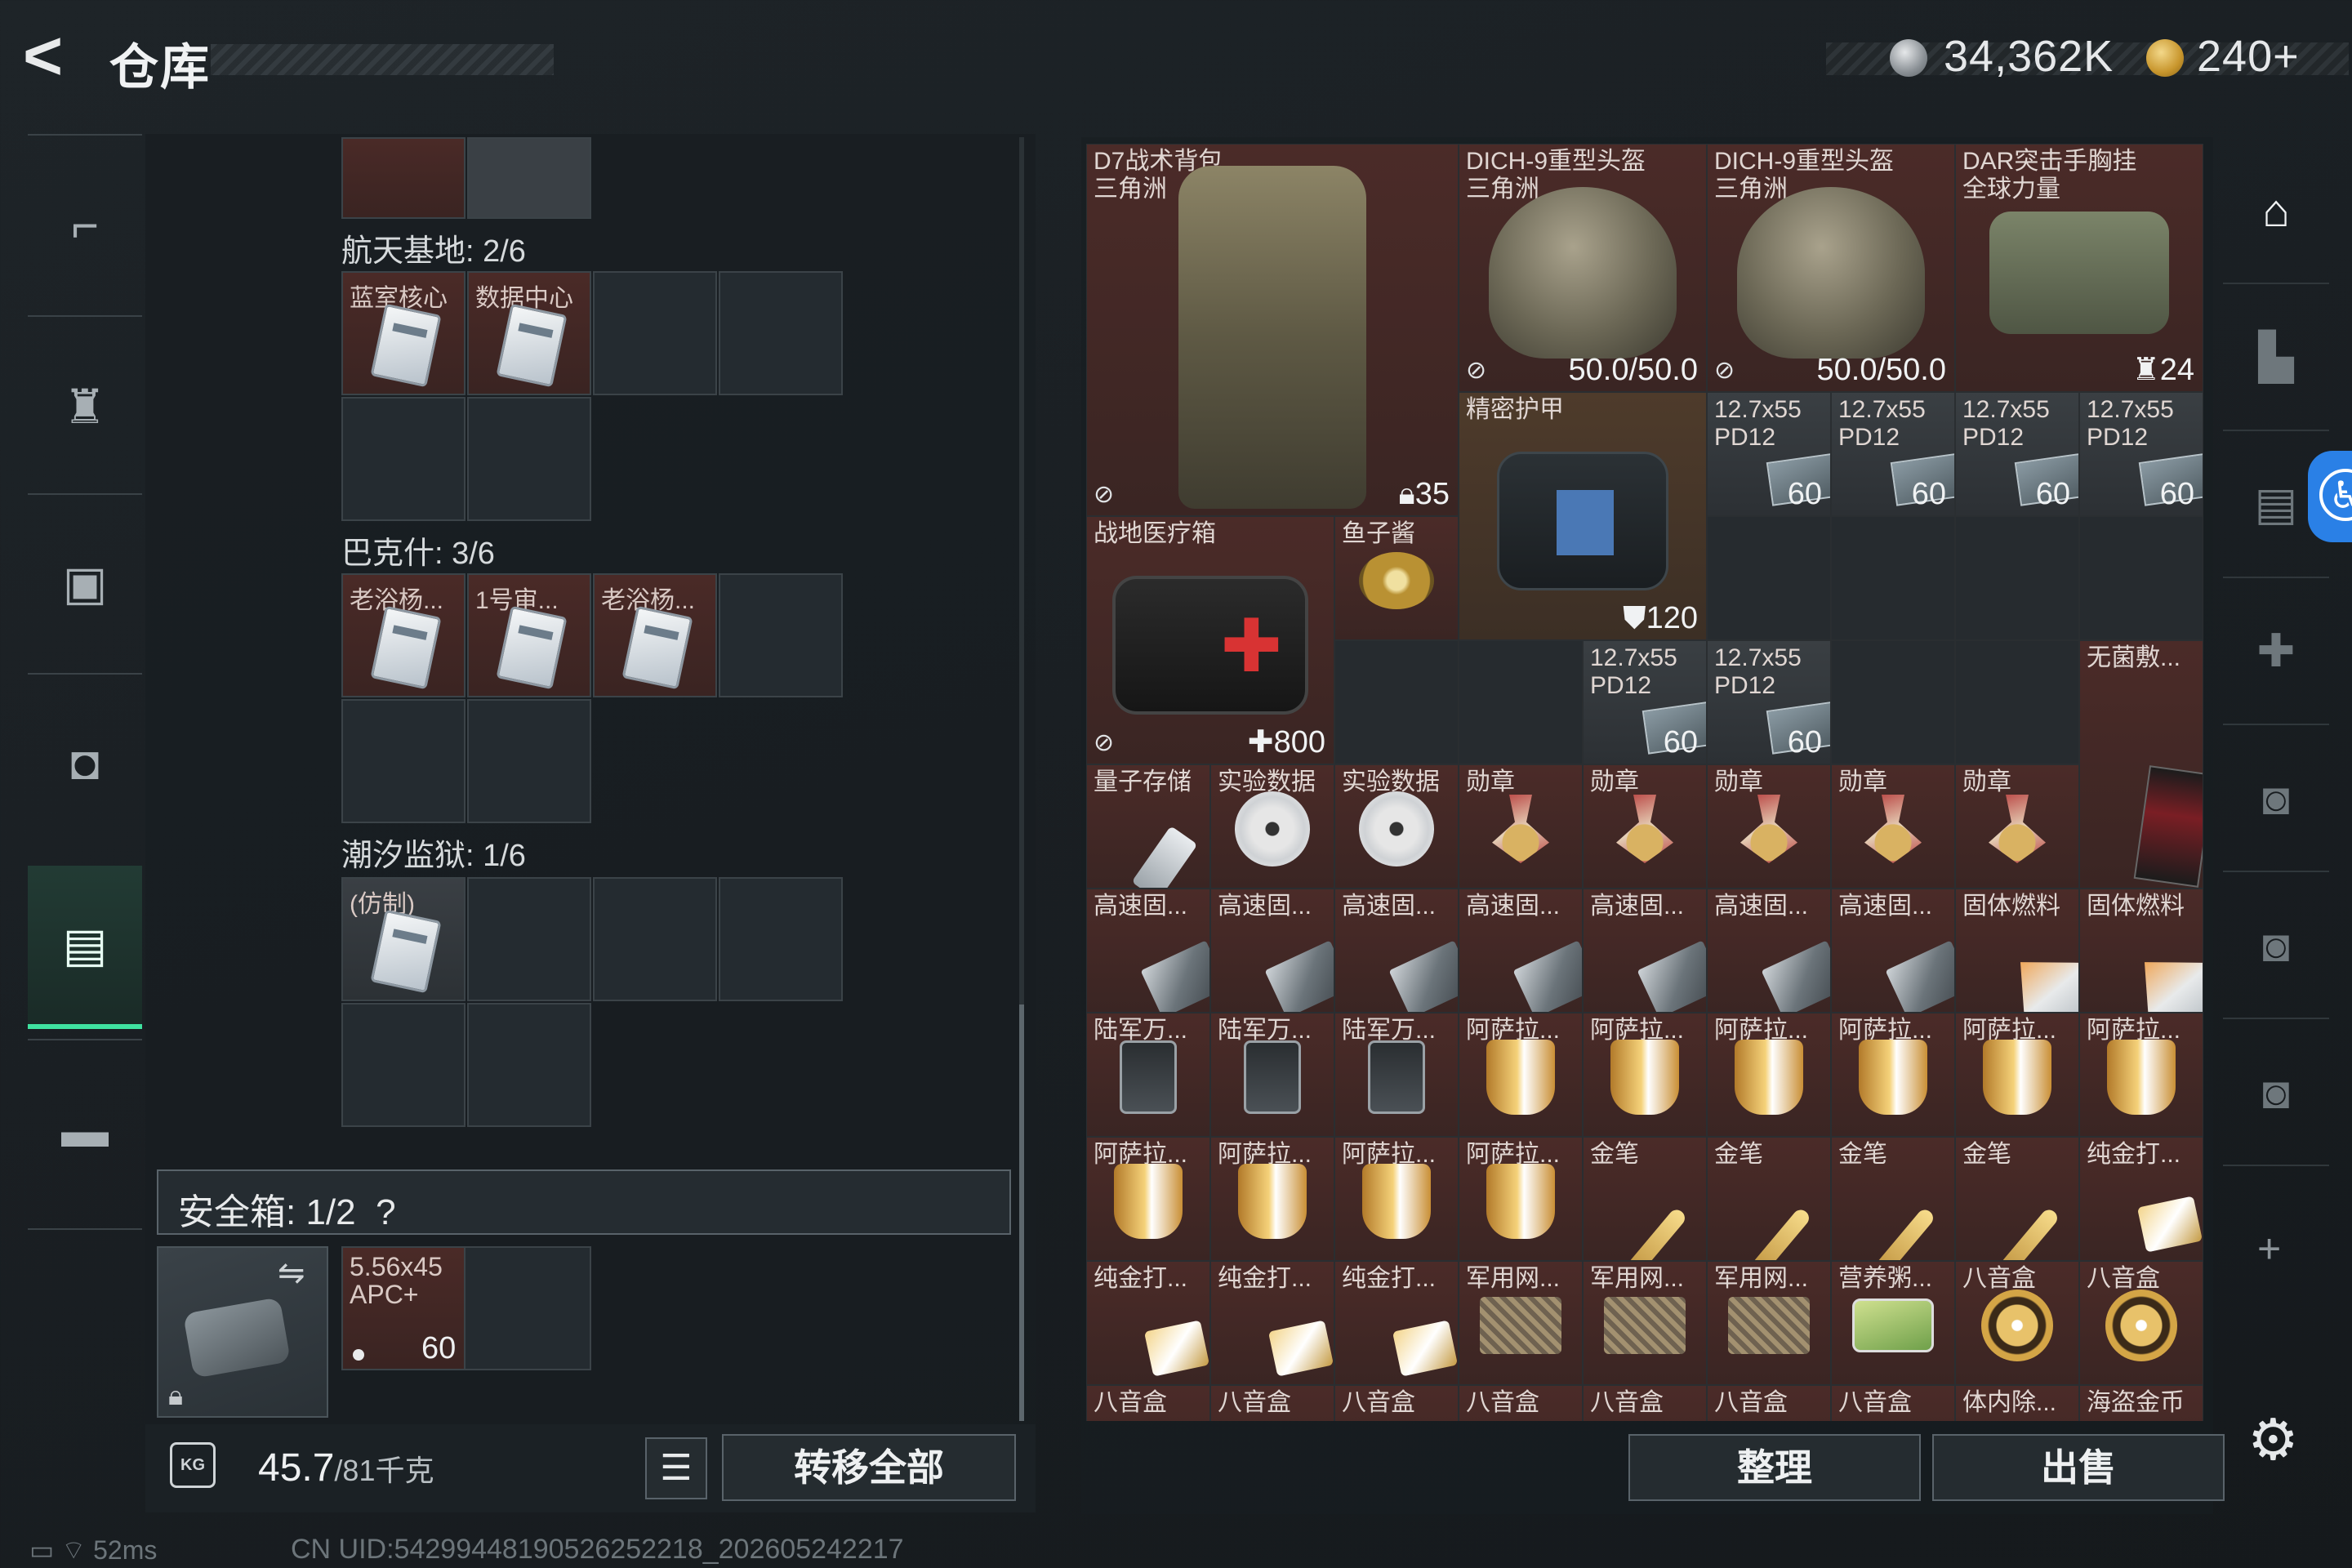  I want to click on add-storage-button: +, so click(2269, 1248).